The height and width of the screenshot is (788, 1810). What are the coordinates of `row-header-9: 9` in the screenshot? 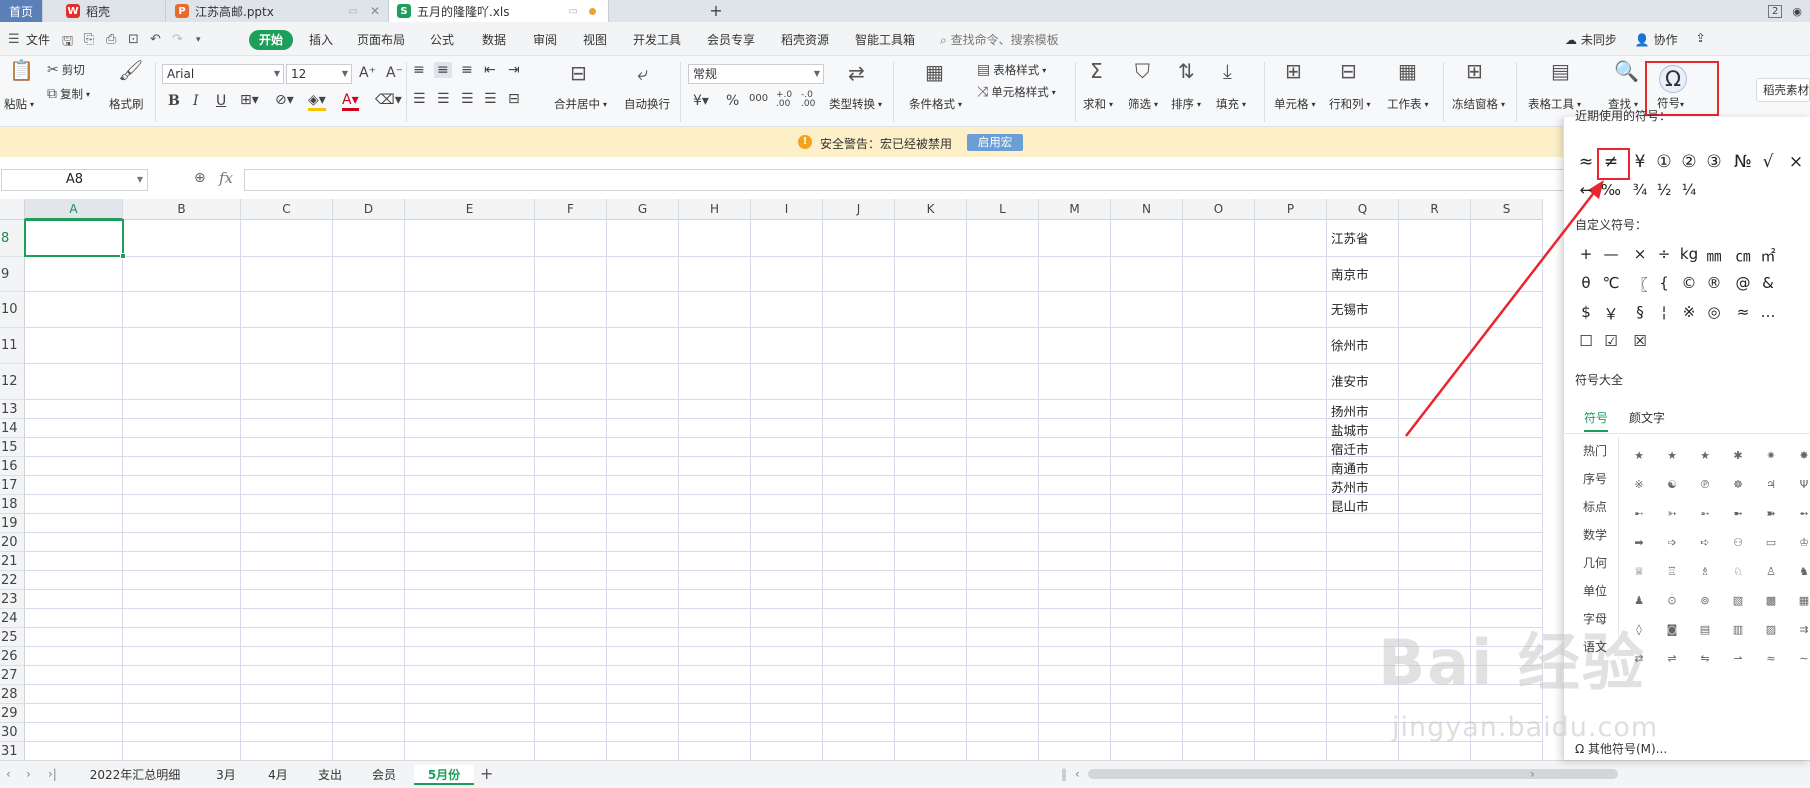 It's located at (12, 274).